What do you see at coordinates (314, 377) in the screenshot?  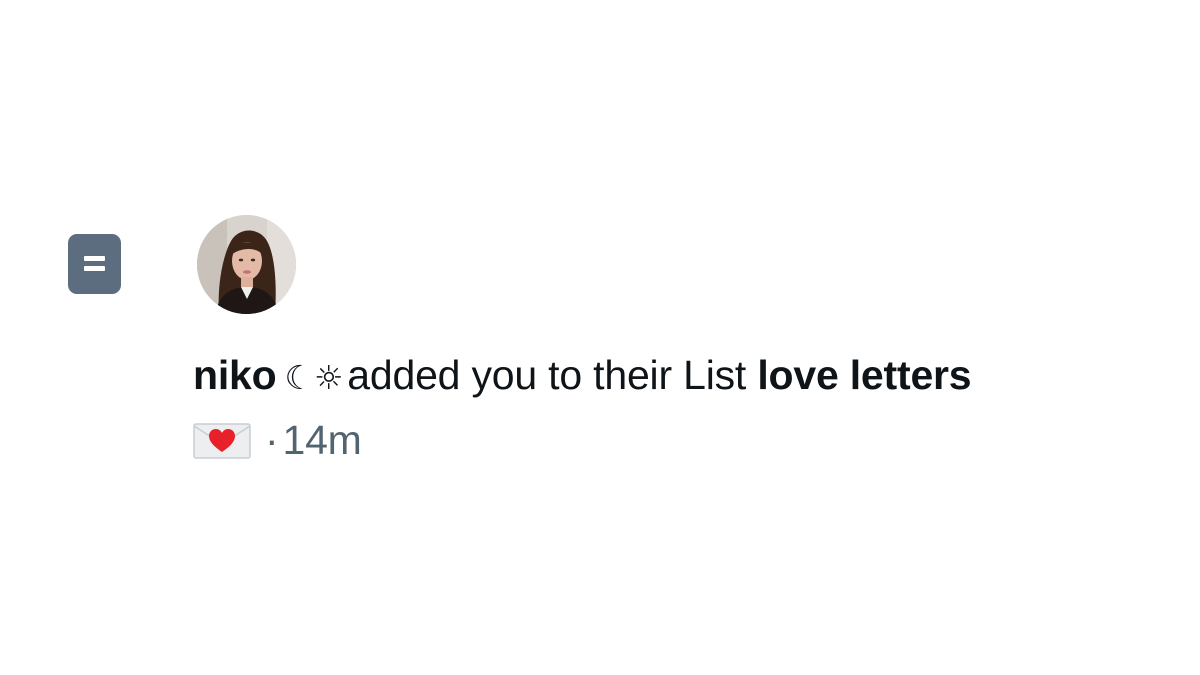 I see `name-glyphs: ☾☼` at bounding box center [314, 377].